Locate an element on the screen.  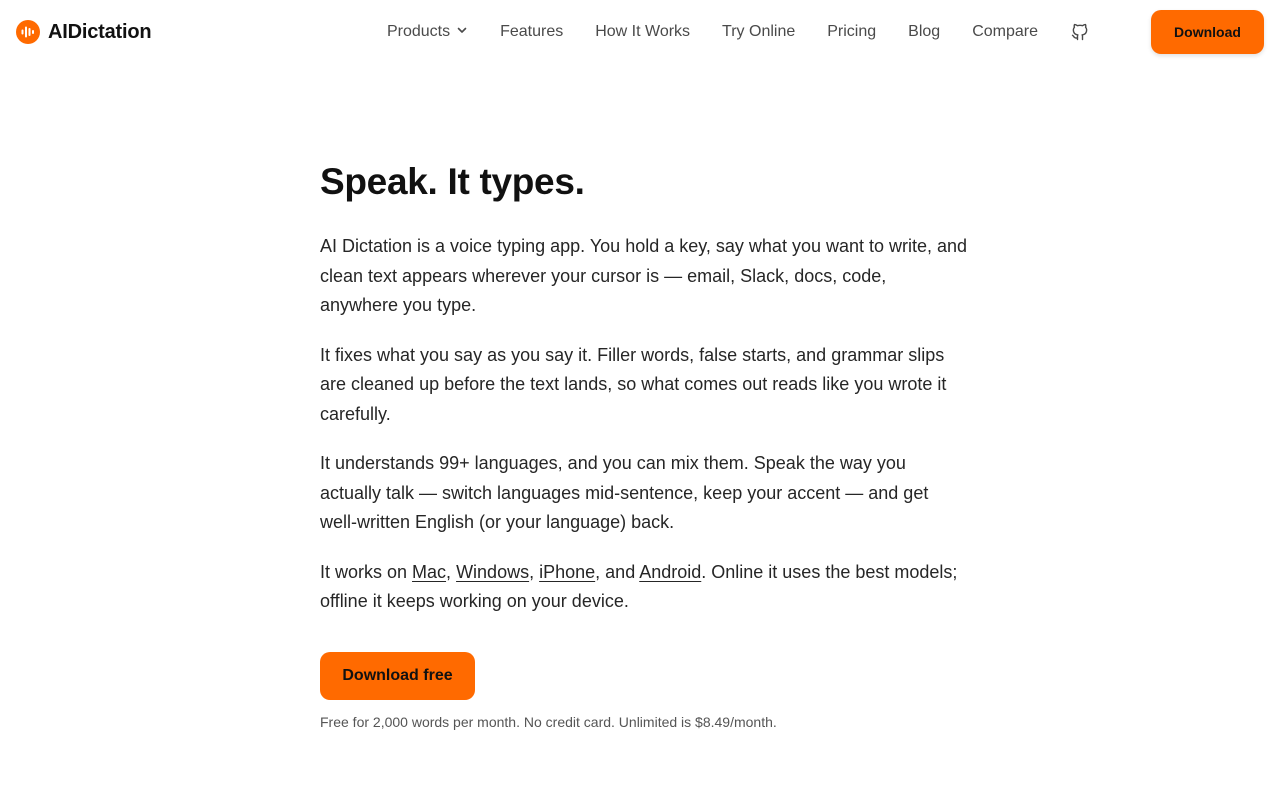
github-icon is located at coordinates (1080, 32).